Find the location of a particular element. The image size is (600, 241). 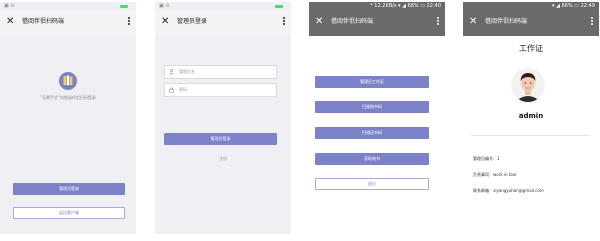

register-link: 注册 is located at coordinates (223, 159).